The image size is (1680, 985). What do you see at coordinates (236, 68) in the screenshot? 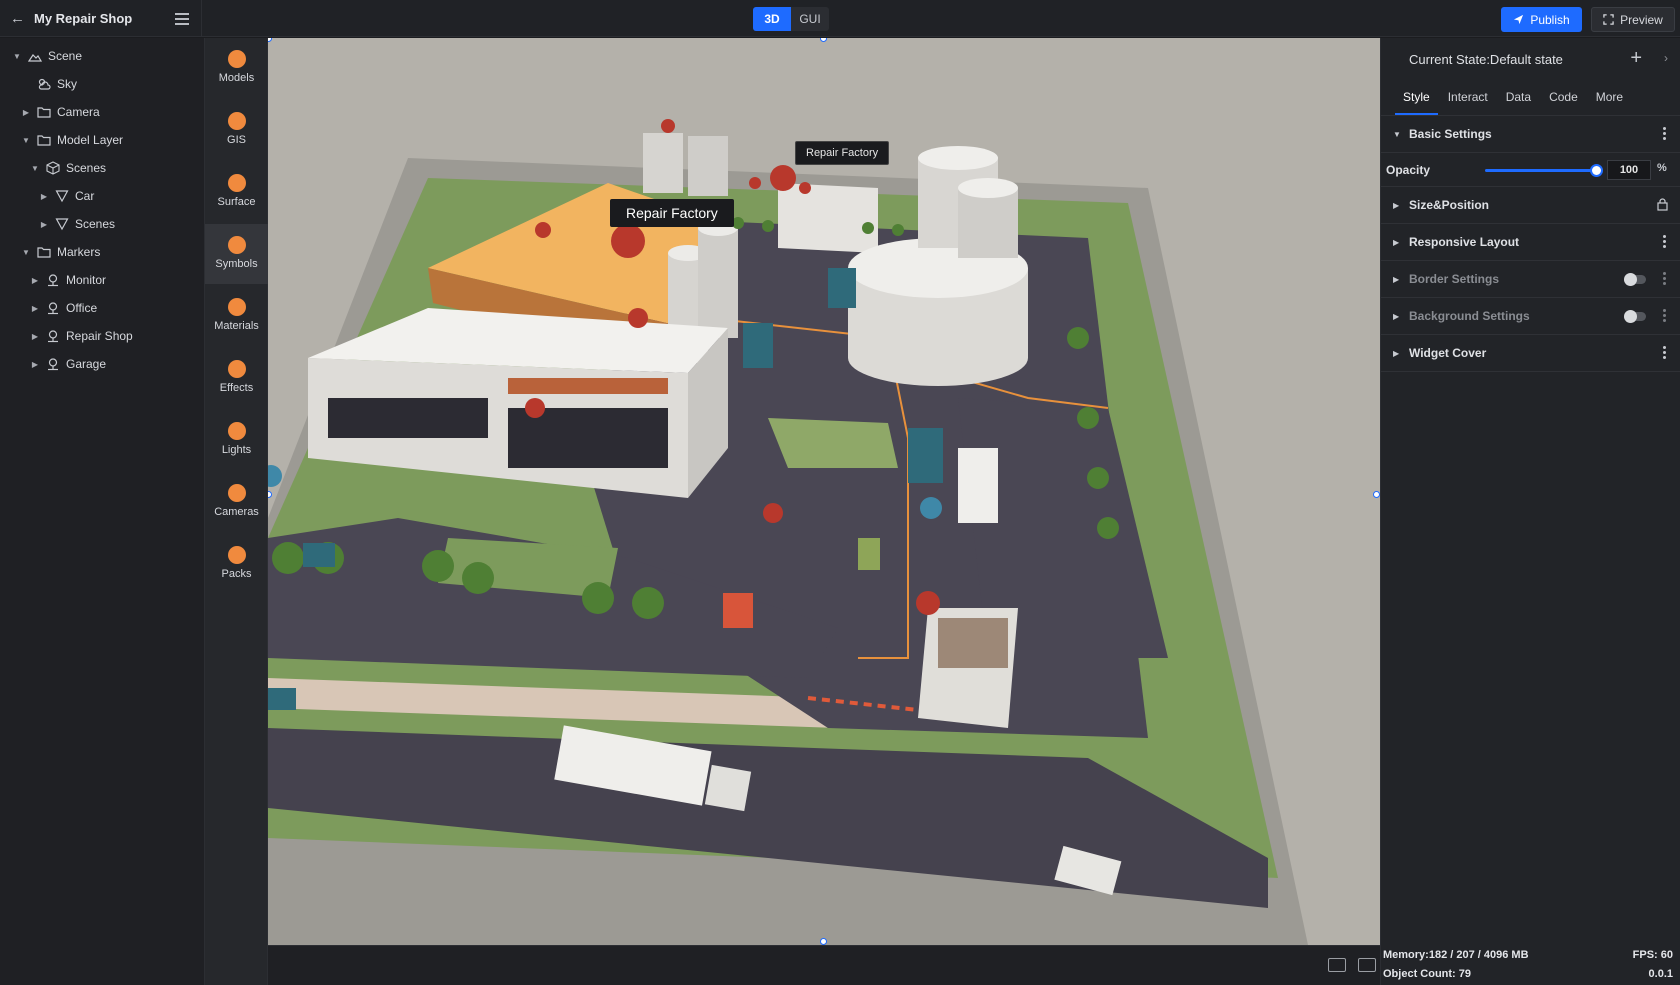
I see `component-models: Models` at bounding box center [236, 68].